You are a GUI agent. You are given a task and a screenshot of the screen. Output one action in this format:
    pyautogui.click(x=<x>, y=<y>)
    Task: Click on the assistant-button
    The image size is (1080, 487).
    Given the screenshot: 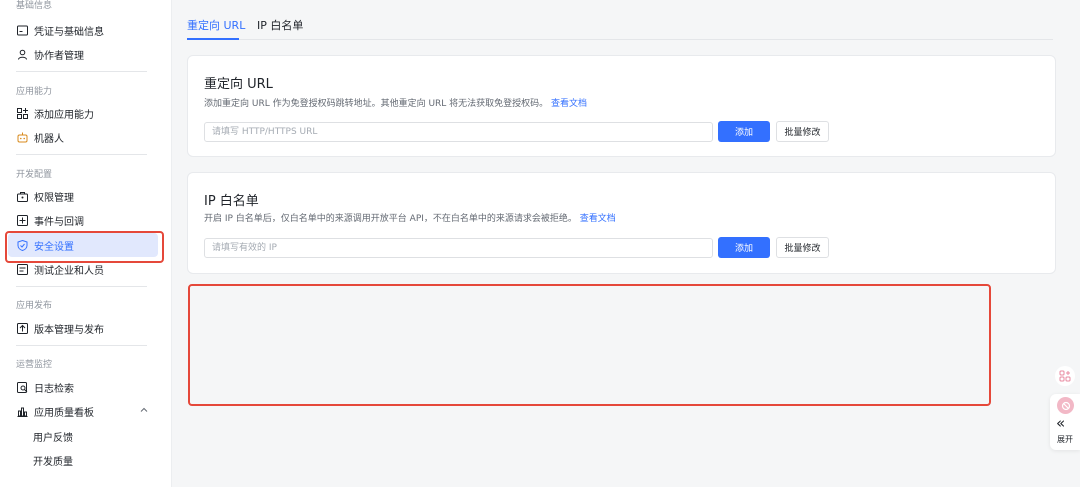 What is the action you would take?
    pyautogui.click(x=1065, y=376)
    